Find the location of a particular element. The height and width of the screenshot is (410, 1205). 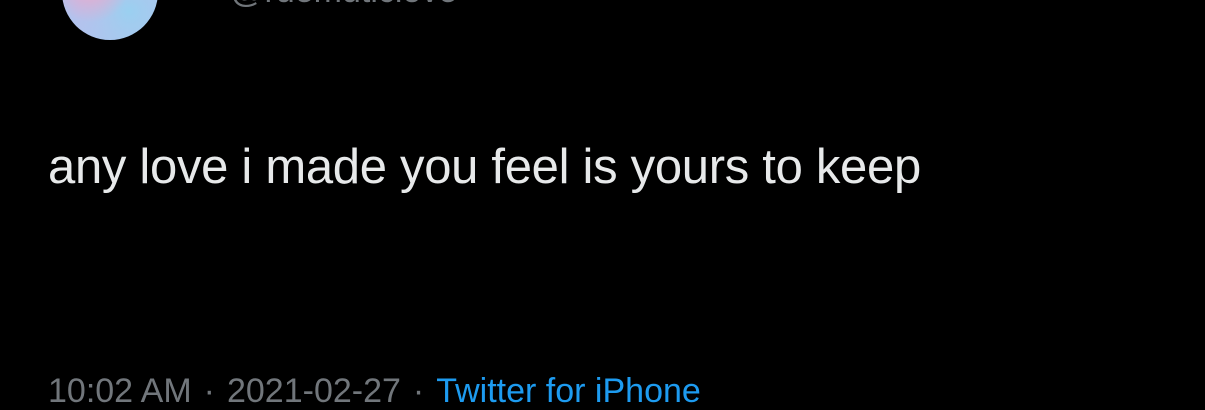

tweet-date: 2021-02-27 is located at coordinates (314, 391).